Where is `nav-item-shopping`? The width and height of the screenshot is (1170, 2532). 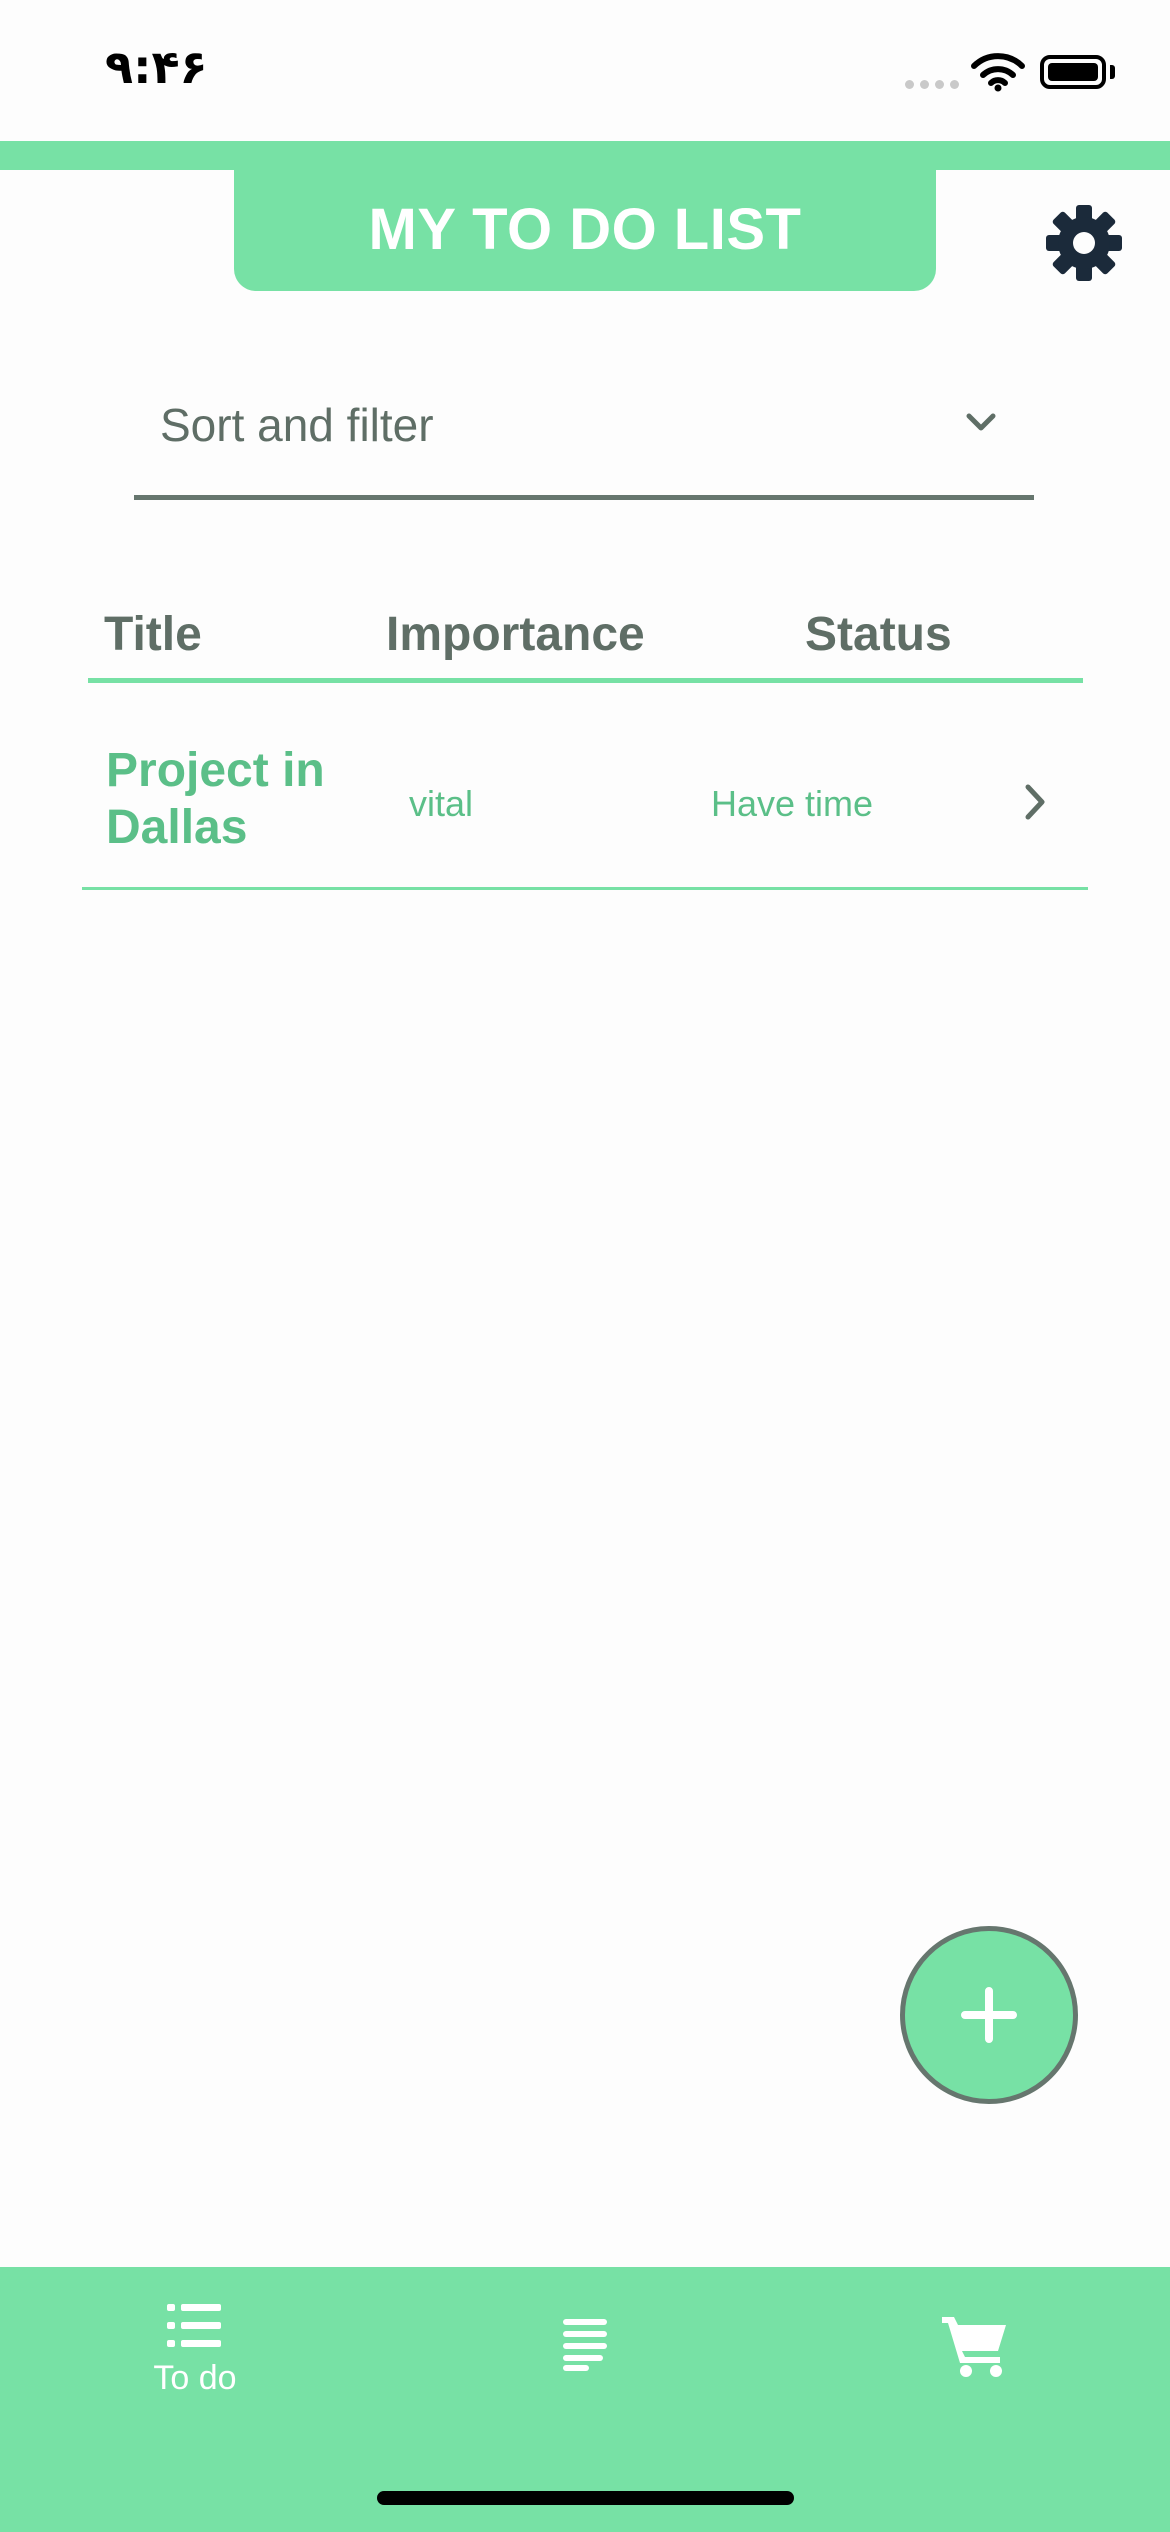 nav-item-shopping is located at coordinates (975, 2367).